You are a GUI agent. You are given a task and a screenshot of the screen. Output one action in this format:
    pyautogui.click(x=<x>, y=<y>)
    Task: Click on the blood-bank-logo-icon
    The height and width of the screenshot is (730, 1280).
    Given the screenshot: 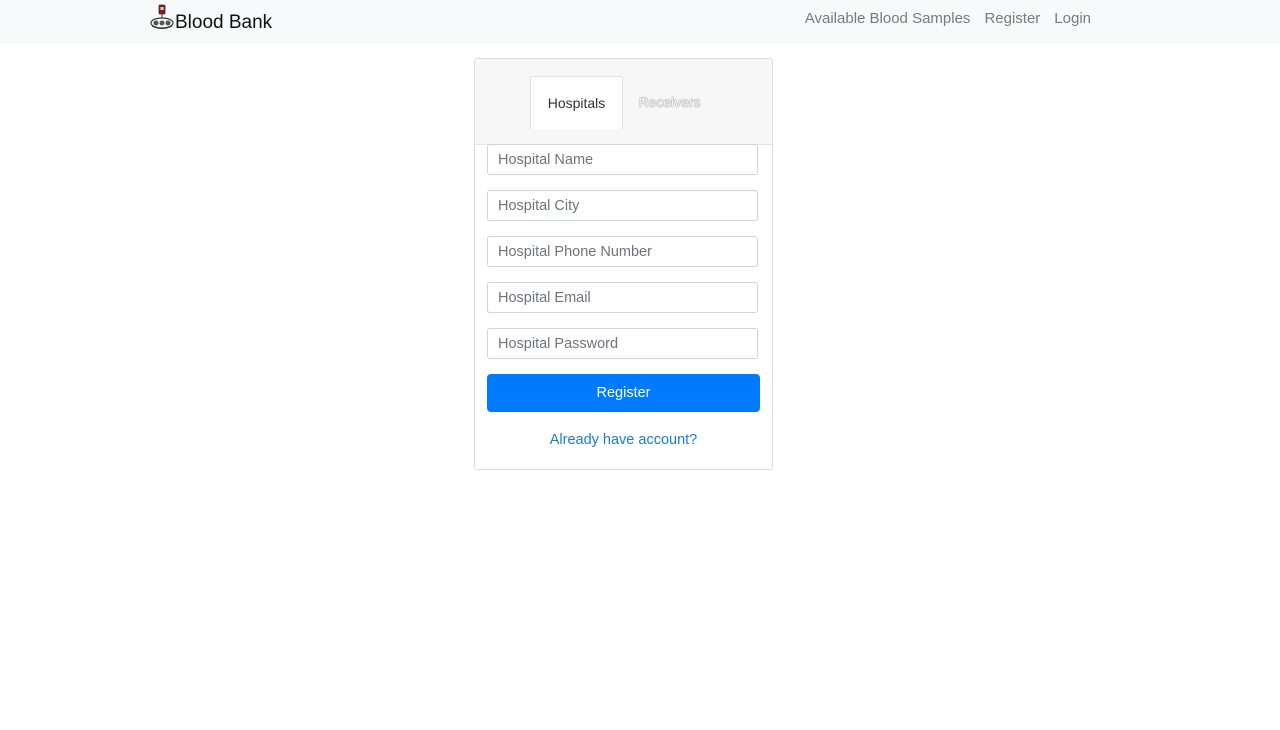 What is the action you would take?
    pyautogui.click(x=162, y=18)
    